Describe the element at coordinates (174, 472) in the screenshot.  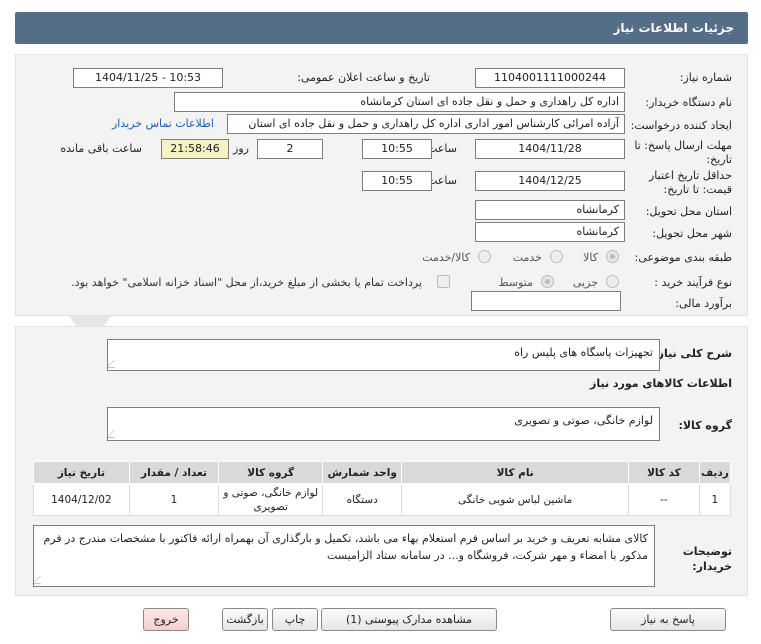
I see `col-quantity: تعداد / مقدار` at that location.